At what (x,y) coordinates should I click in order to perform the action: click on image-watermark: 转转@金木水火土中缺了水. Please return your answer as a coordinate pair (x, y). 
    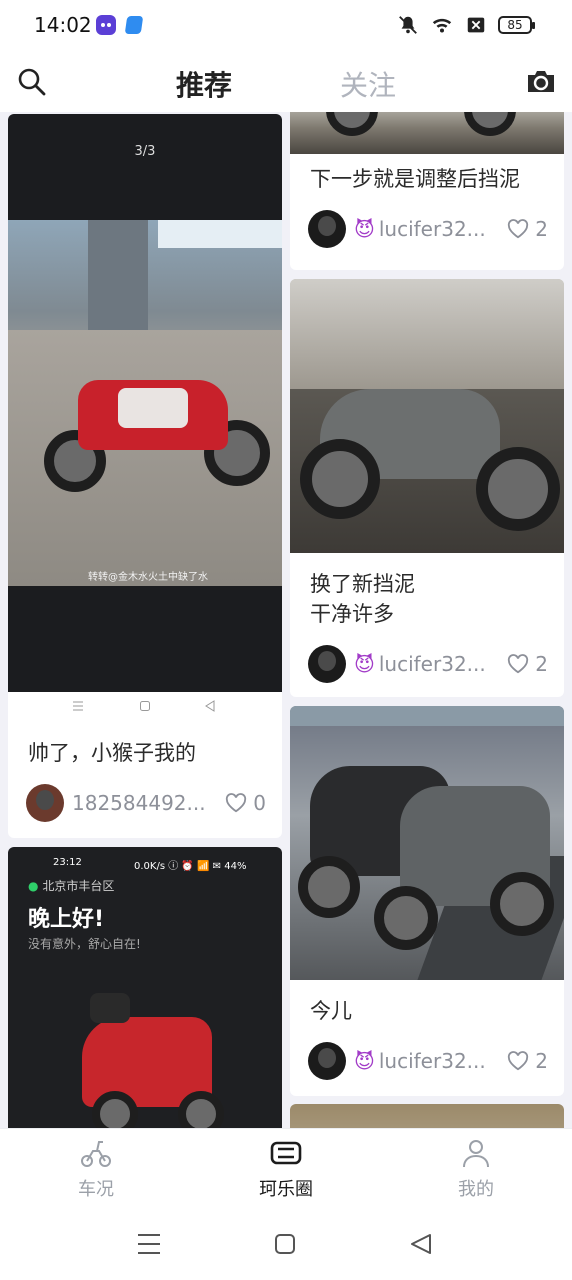
    Looking at the image, I should click on (148, 577).